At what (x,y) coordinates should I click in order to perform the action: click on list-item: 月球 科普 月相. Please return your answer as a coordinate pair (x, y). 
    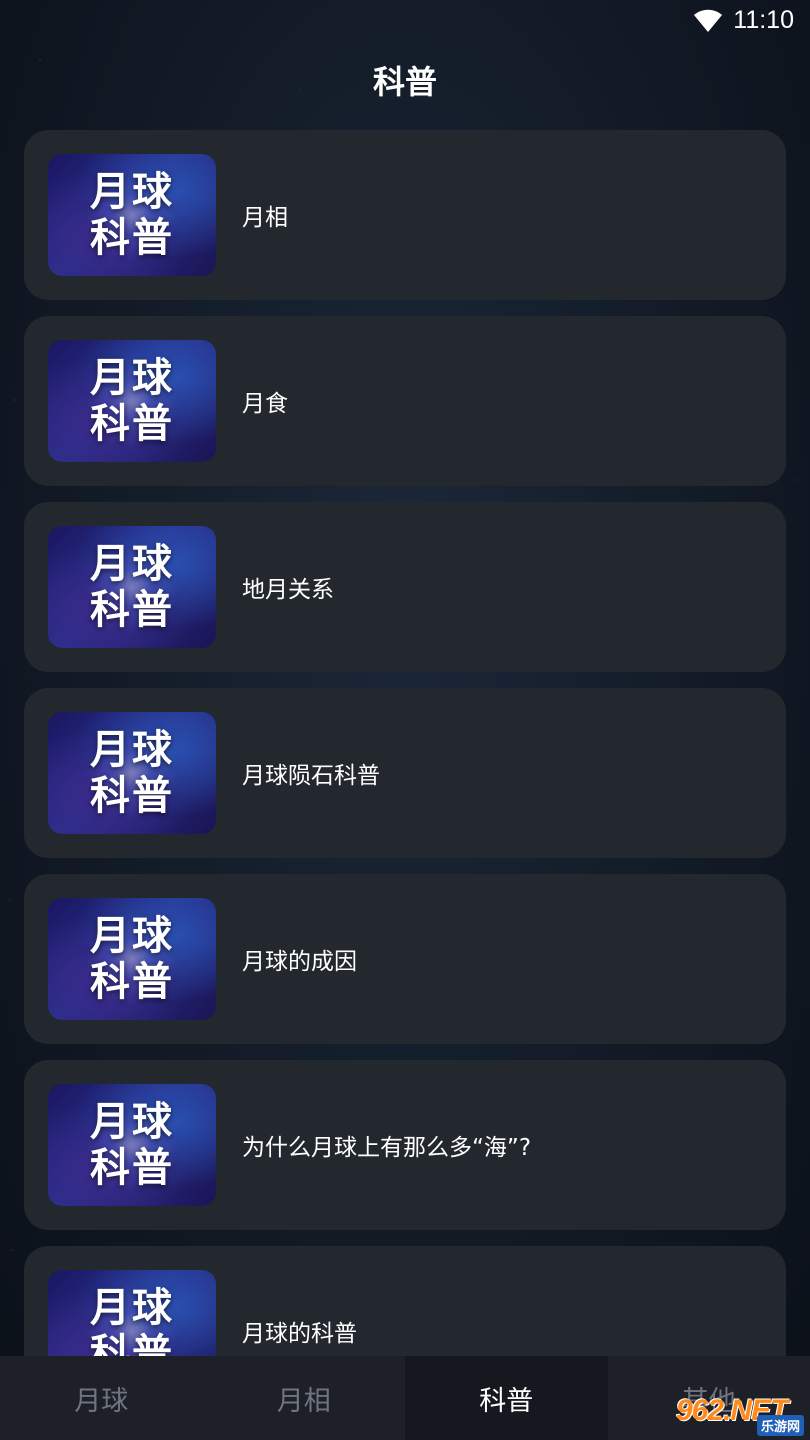
    Looking at the image, I should click on (405, 215).